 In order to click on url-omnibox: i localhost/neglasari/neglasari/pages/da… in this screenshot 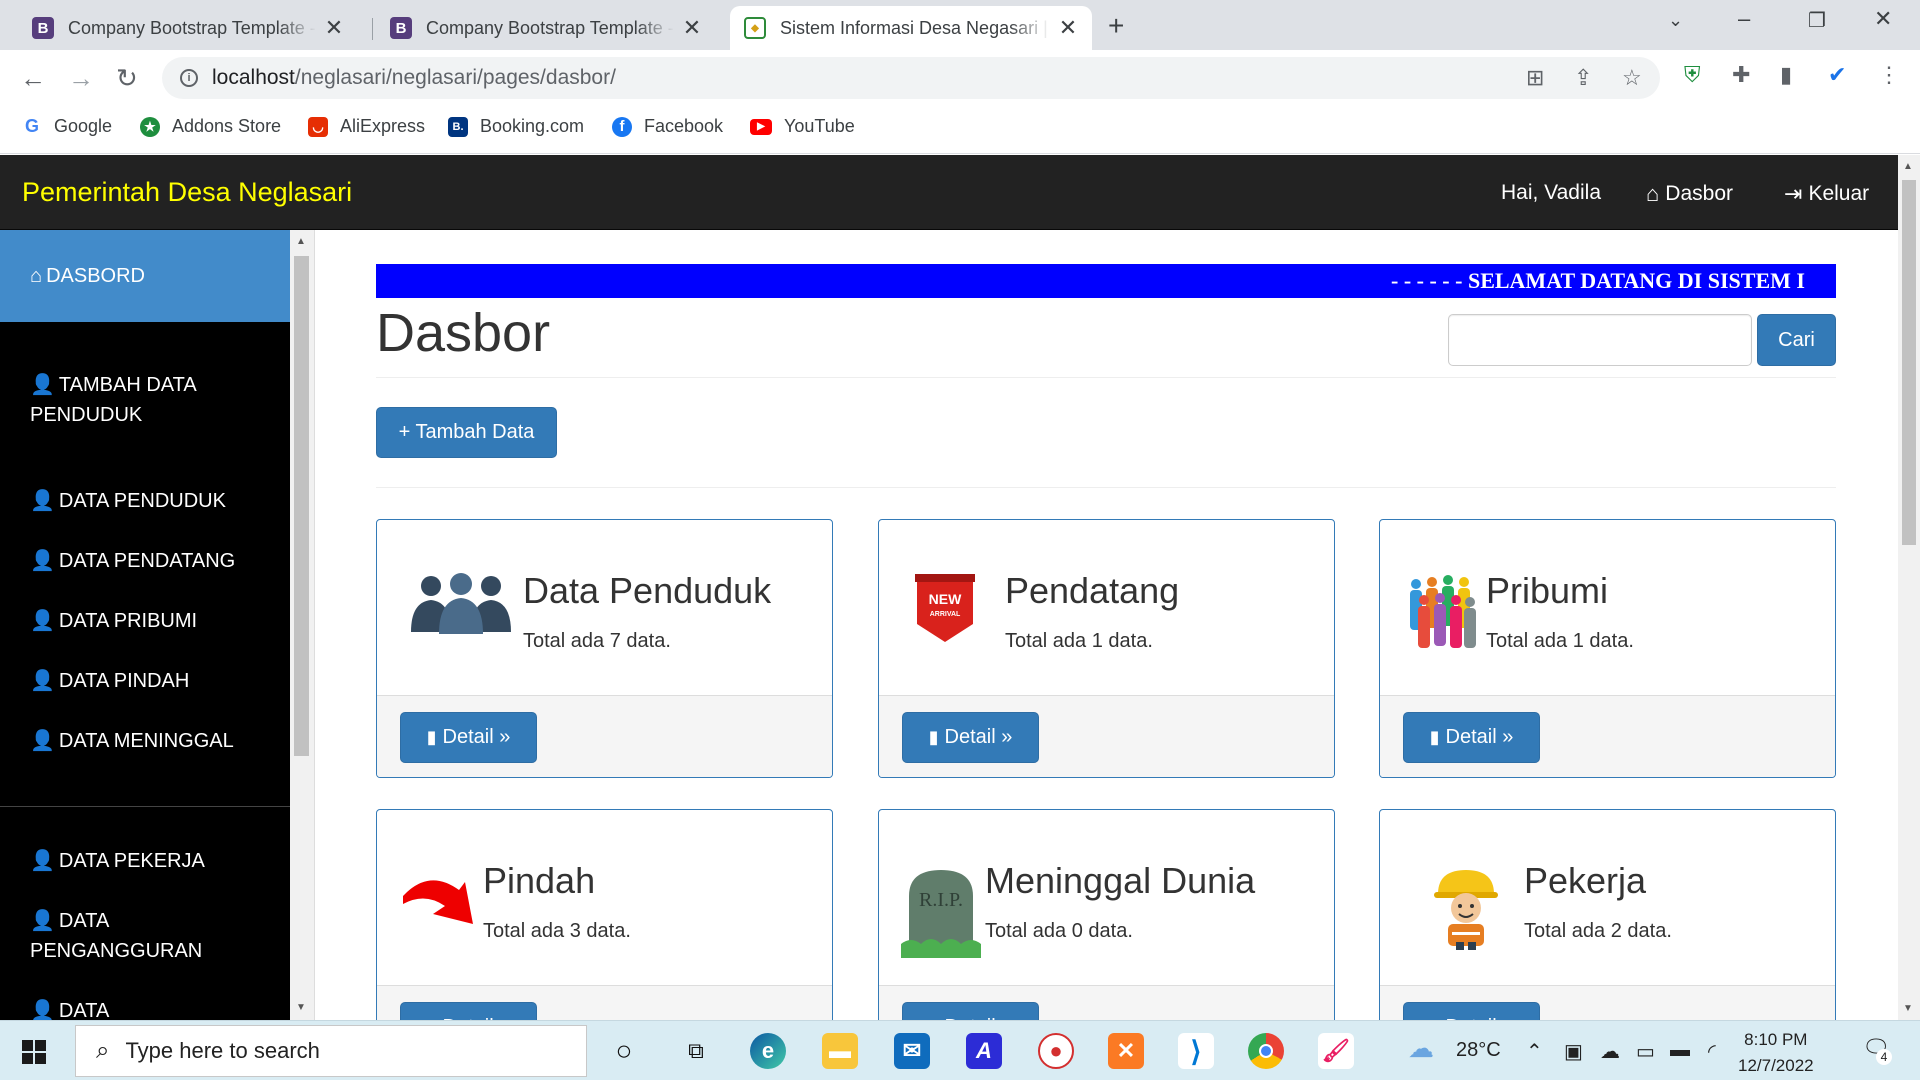, I will do `click(911, 78)`.